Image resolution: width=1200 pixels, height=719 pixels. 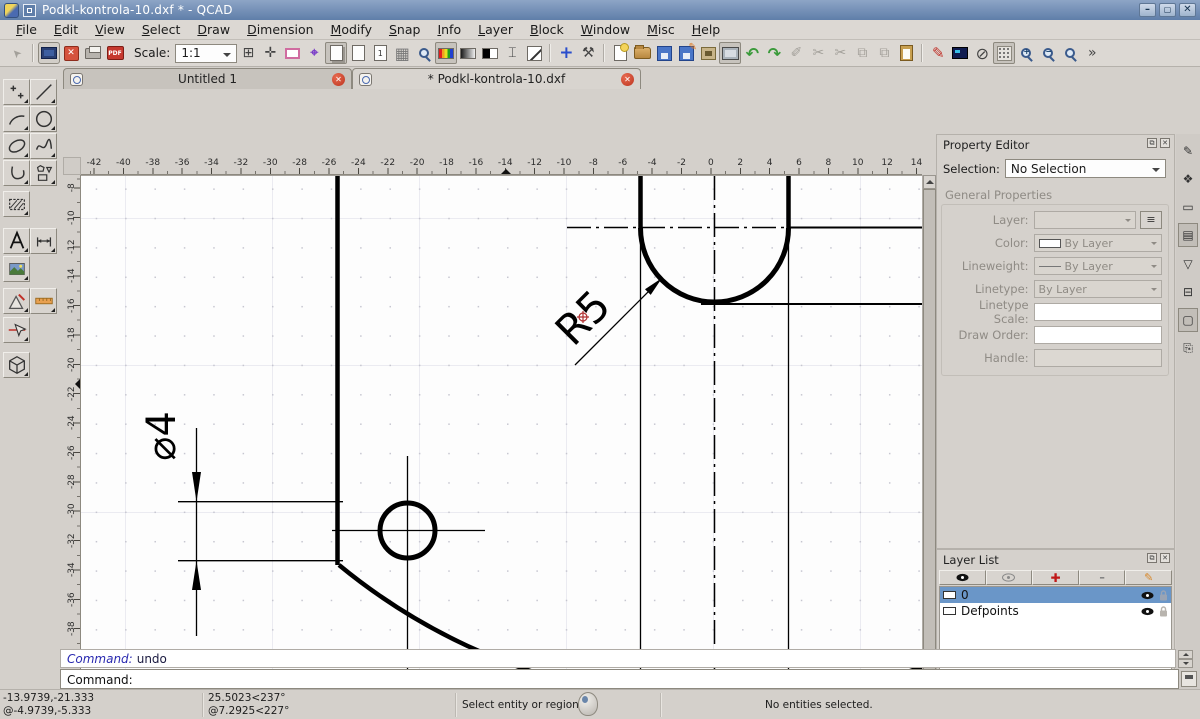 I want to click on hide-all-layers-button, so click(x=1009, y=577).